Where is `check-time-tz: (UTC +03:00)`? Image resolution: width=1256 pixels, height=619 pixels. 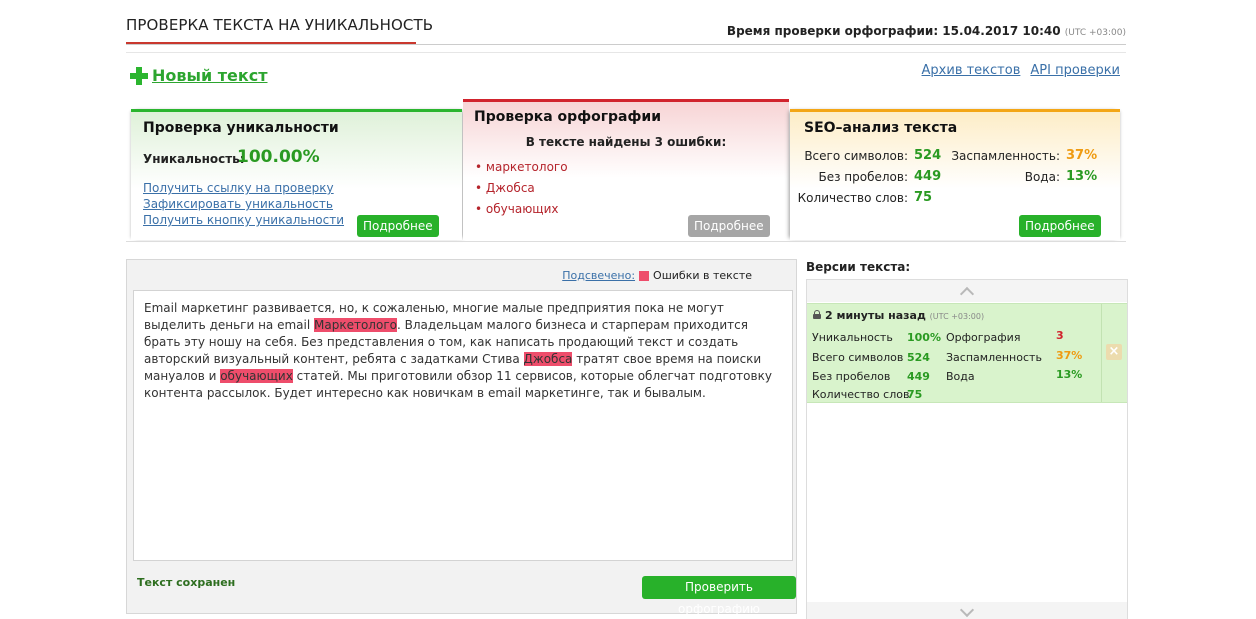 check-time-tz: (UTC +03:00) is located at coordinates (1095, 33).